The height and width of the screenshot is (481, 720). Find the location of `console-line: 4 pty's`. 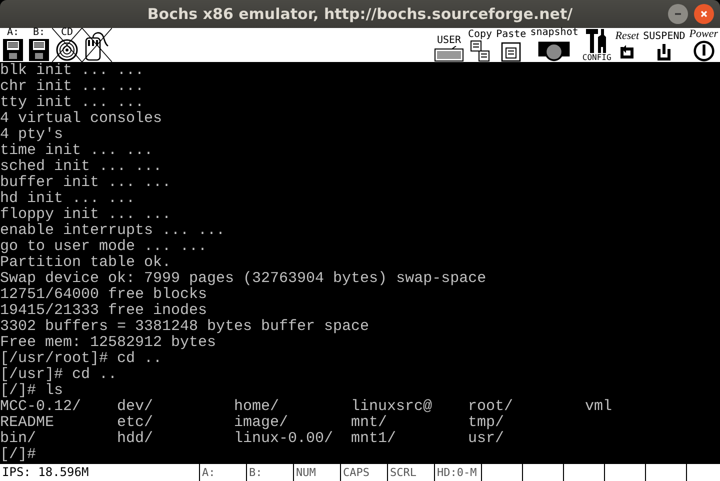

console-line: 4 pty's is located at coordinates (32, 135).